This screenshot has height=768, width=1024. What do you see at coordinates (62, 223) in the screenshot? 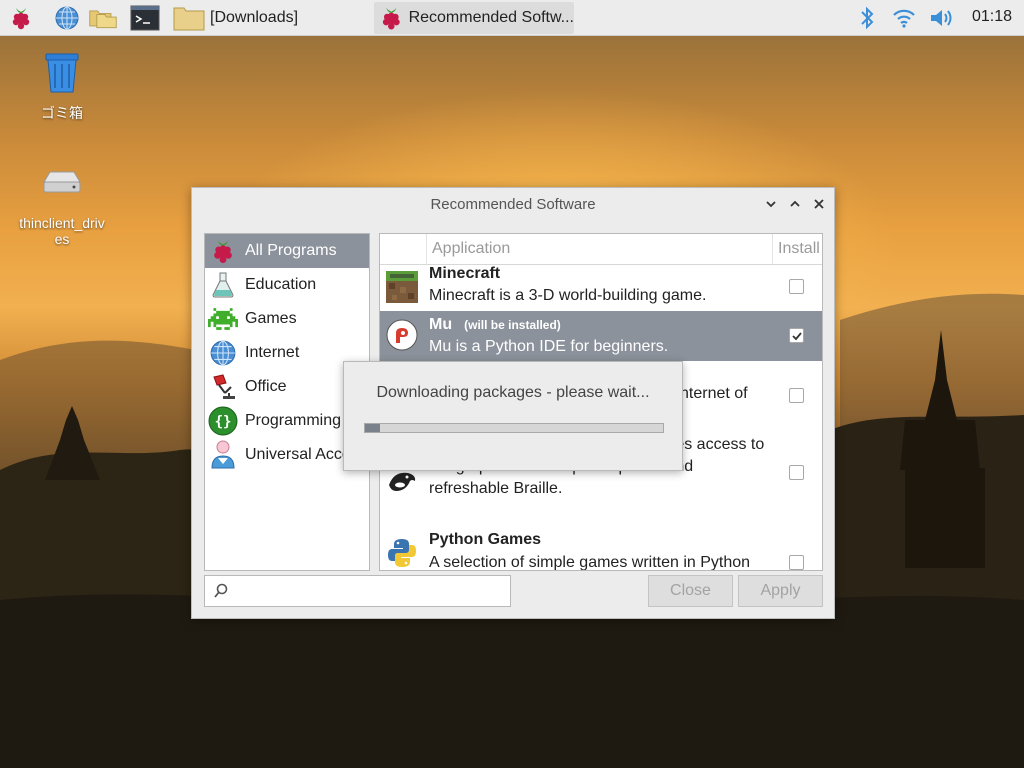
I see `desktop-drive-label-1: thinclient_driv` at bounding box center [62, 223].